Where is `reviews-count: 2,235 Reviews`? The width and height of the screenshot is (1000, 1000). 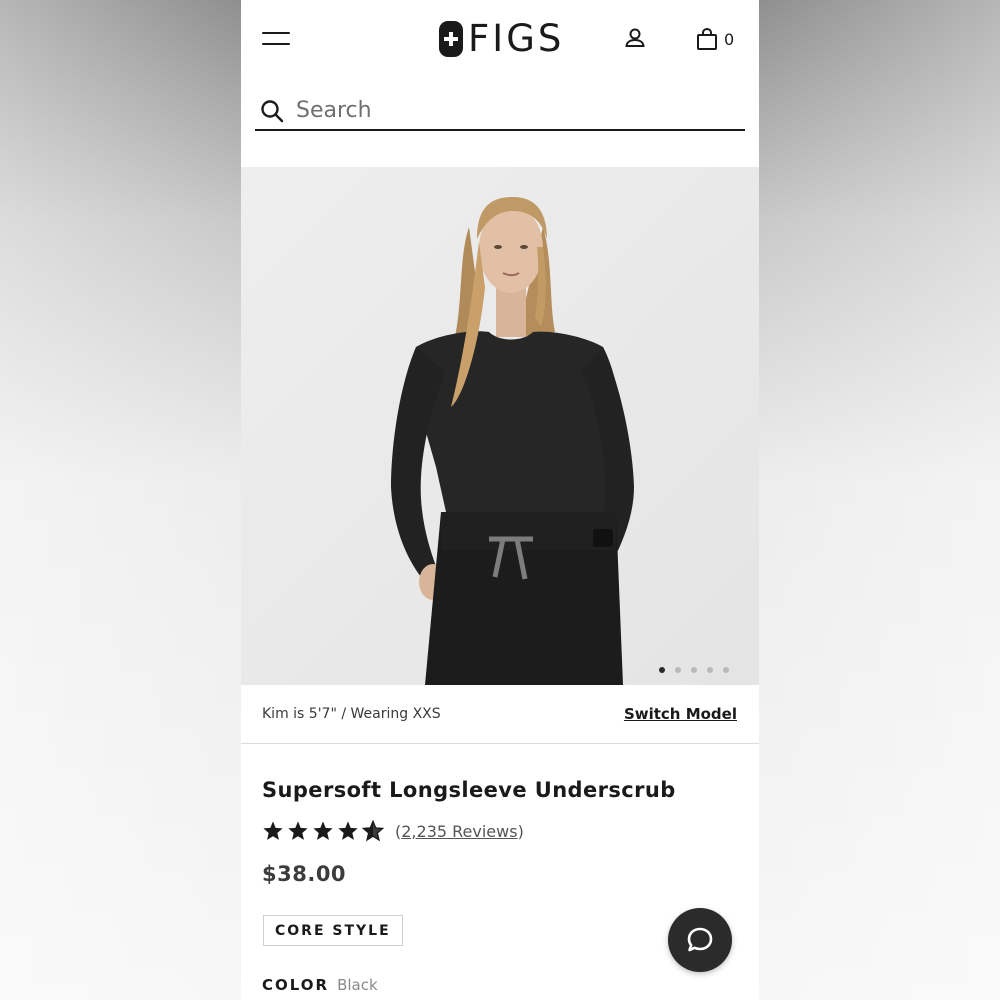 reviews-count: 2,235 Reviews is located at coordinates (459, 831).